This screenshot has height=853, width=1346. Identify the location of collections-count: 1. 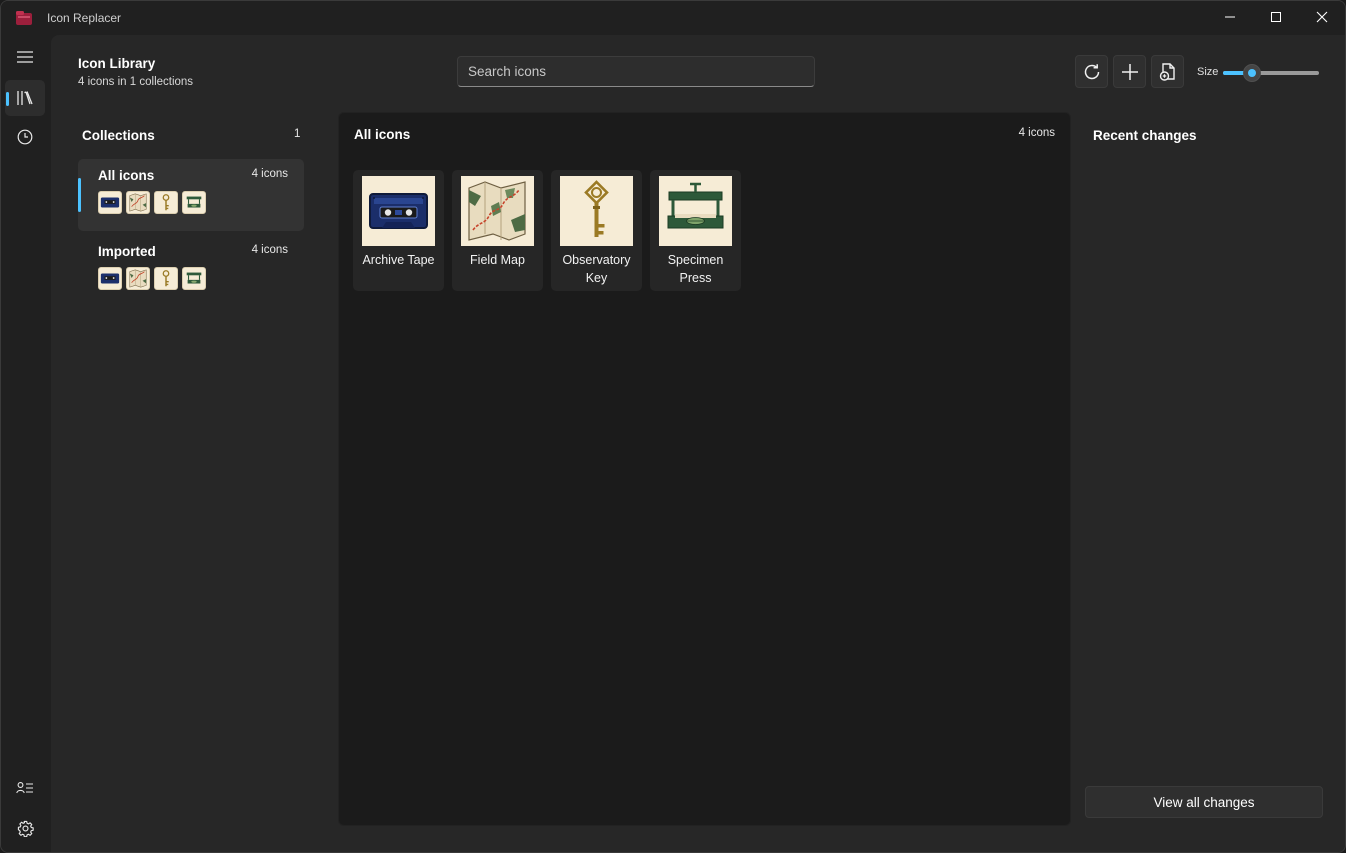
(297, 134).